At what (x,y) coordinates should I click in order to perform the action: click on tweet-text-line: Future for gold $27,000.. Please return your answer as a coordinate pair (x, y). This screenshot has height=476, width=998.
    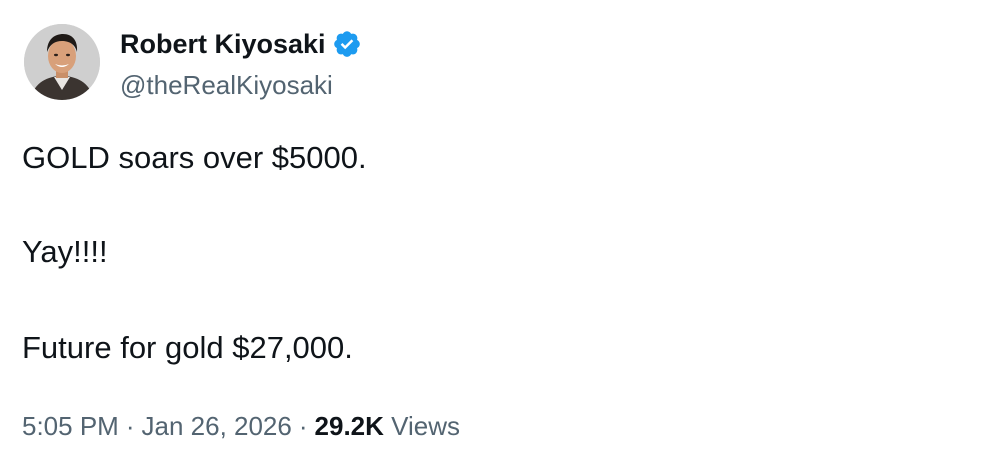
    Looking at the image, I should click on (187, 347).